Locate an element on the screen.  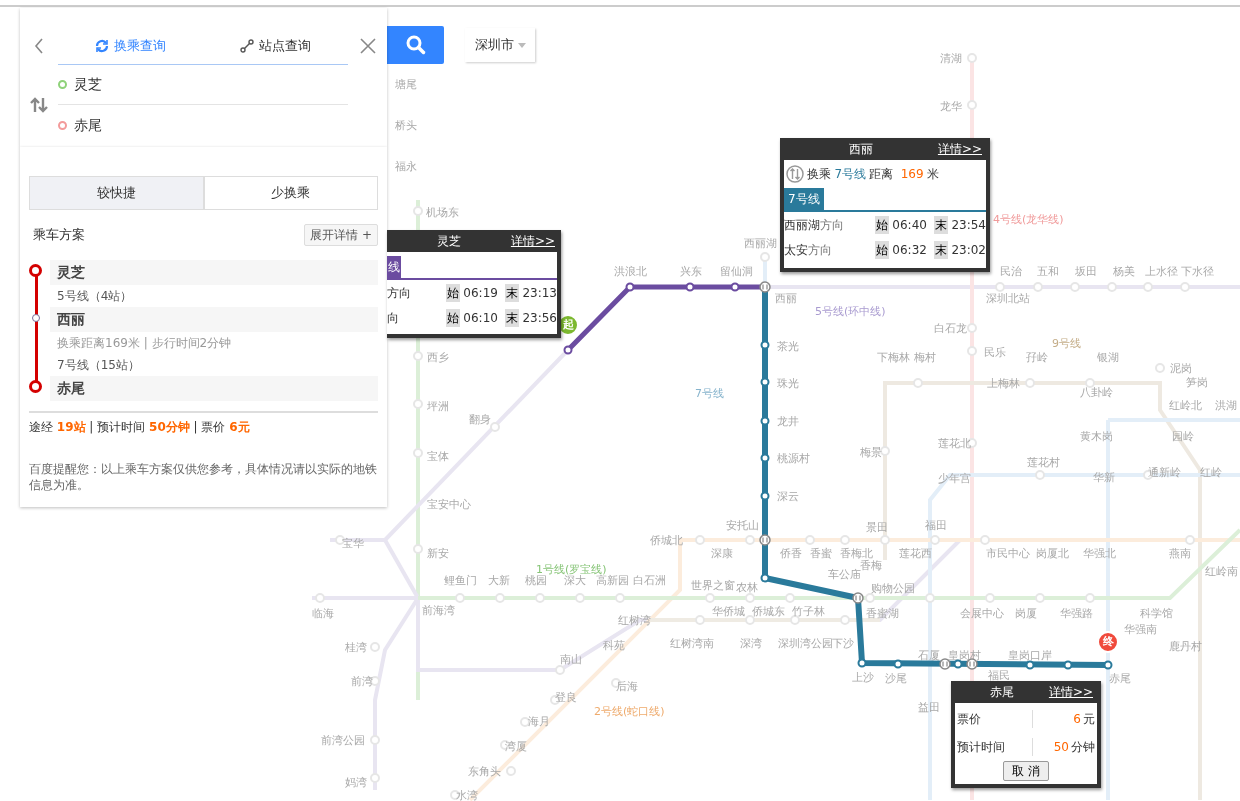
expand-details-button: 展开详情 + is located at coordinates (341, 235).